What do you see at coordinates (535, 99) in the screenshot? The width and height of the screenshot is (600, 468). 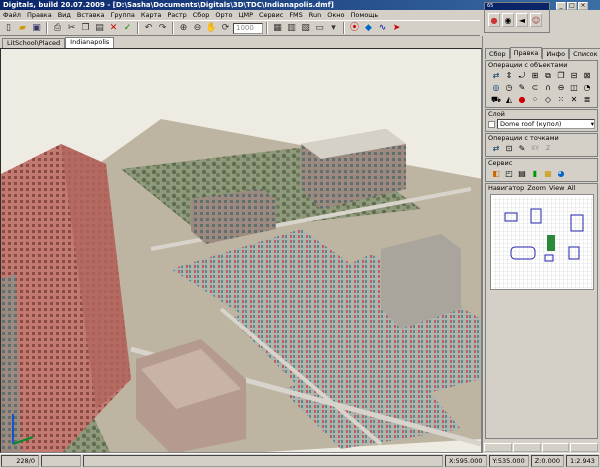 I see `pattern-icon: ⁘` at bounding box center [535, 99].